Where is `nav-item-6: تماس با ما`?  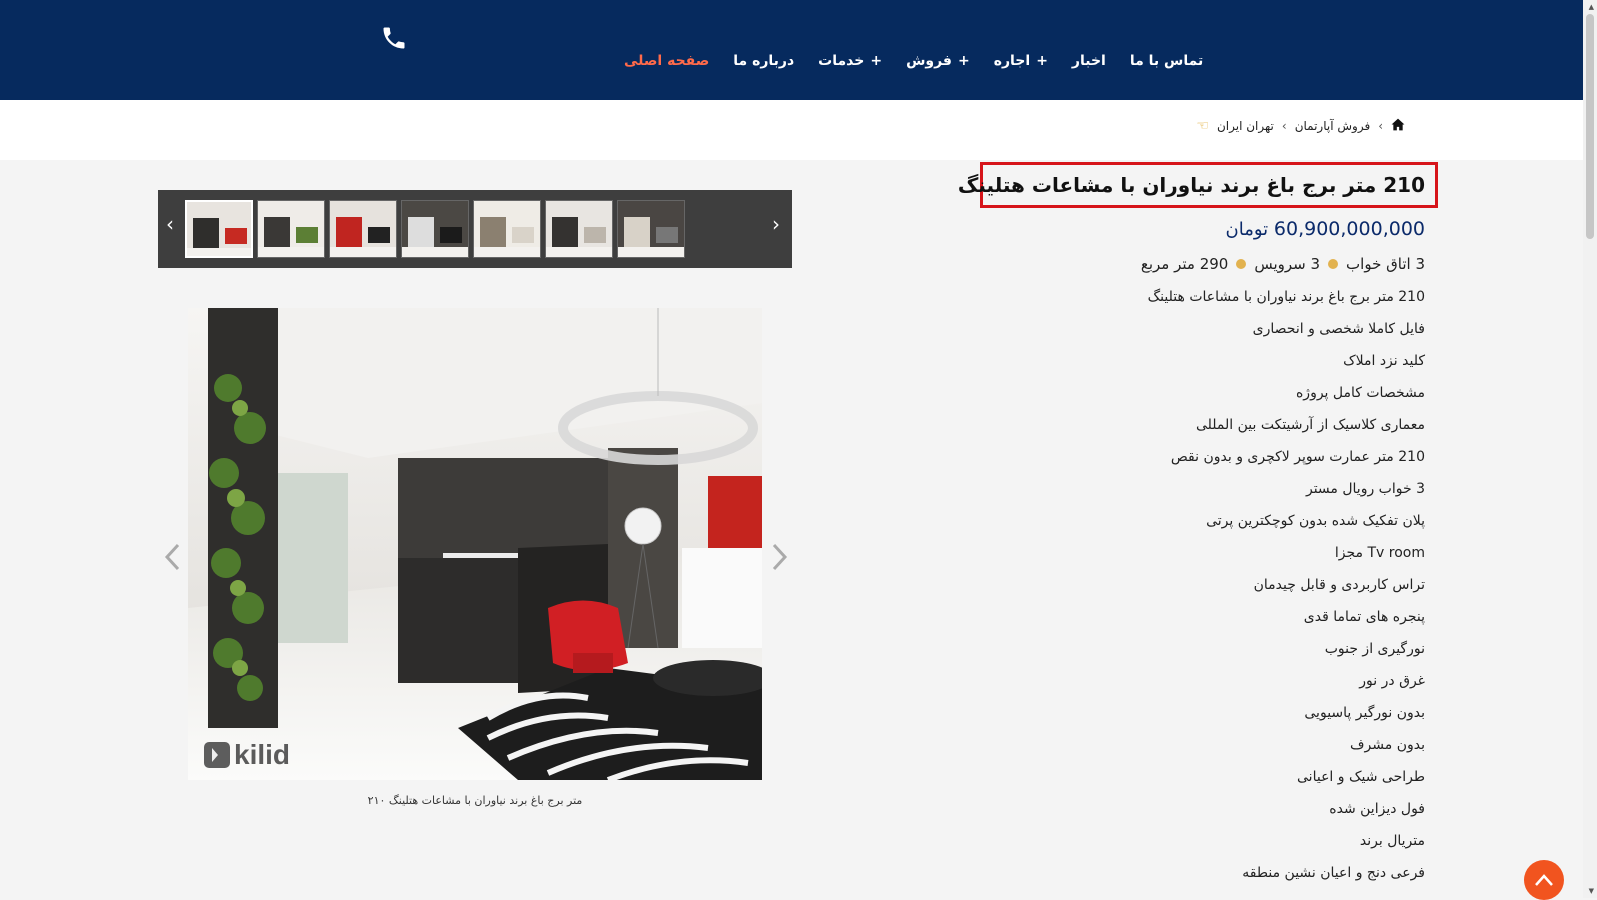
nav-item-6: تماس با ما is located at coordinates (1166, 61).